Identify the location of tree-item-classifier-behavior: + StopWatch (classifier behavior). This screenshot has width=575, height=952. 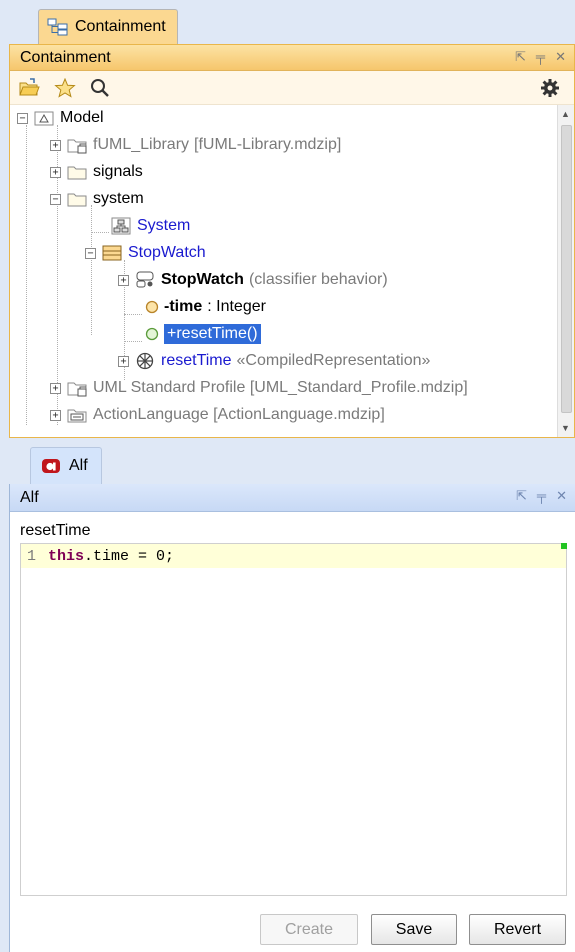
(253, 280).